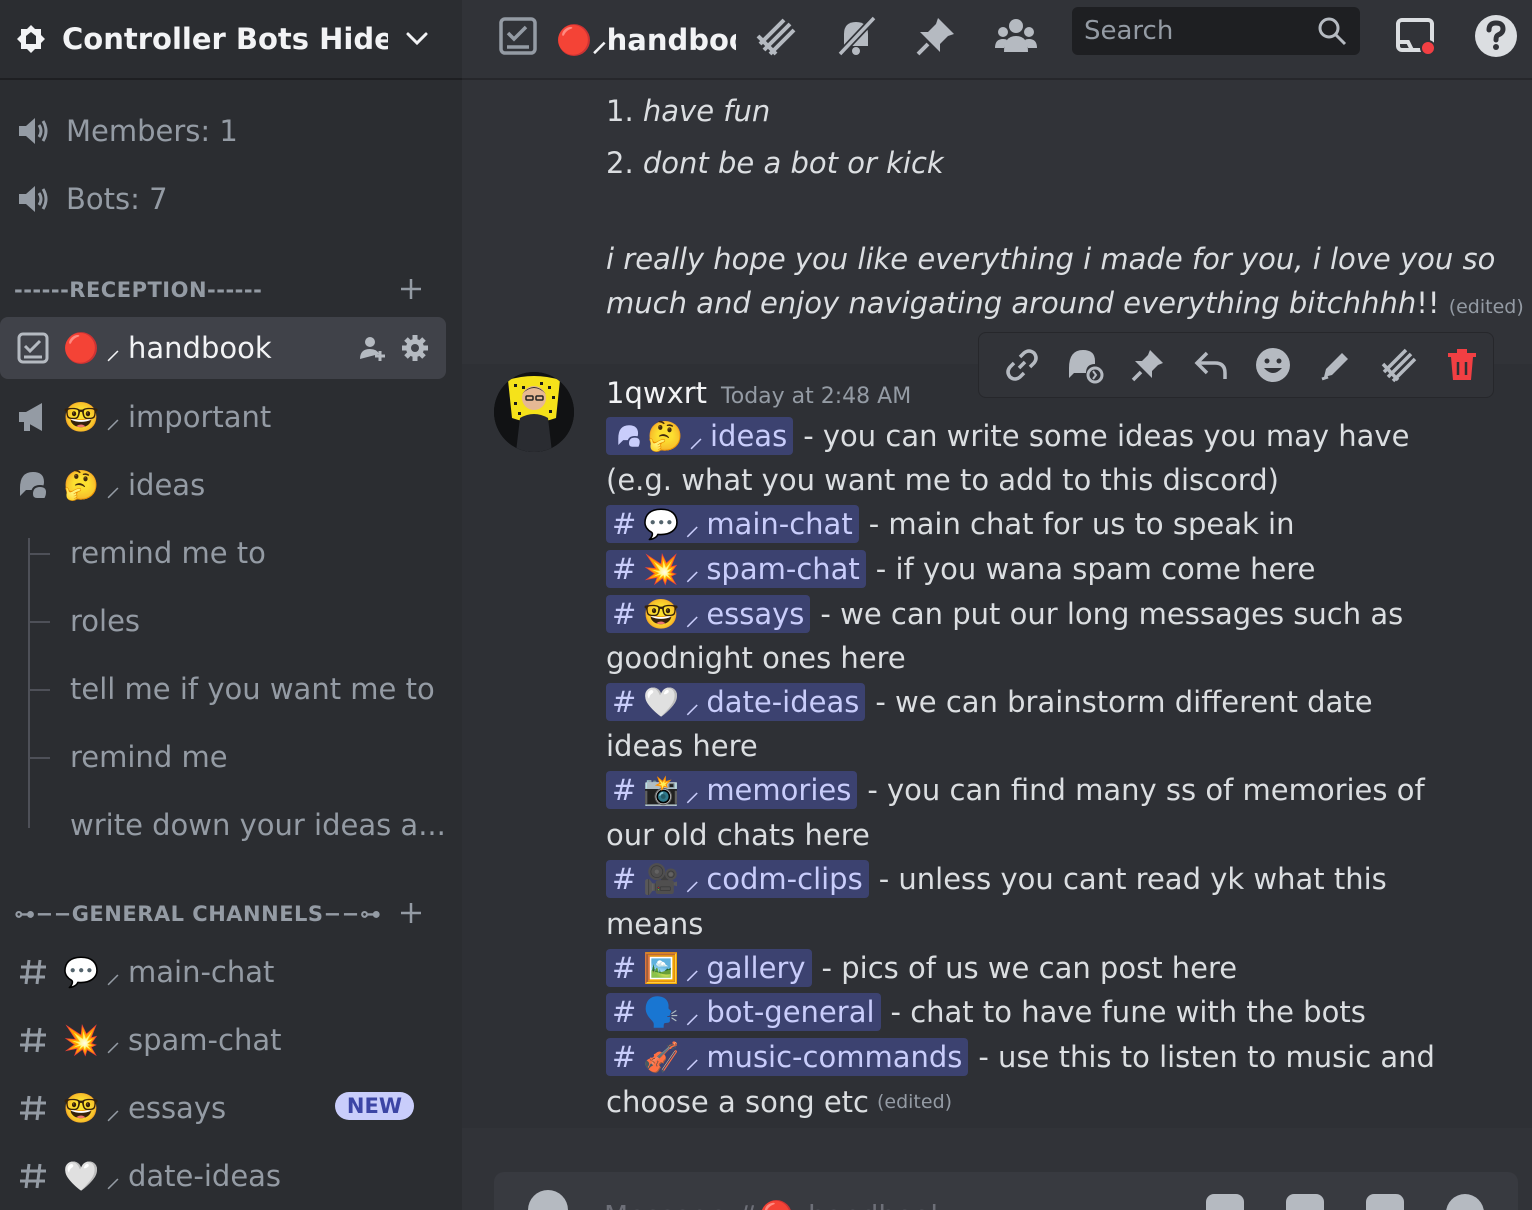  Describe the element at coordinates (223, 972) in the screenshot. I see `channel-main-chat: 💬 ⸝ main-chat` at that location.